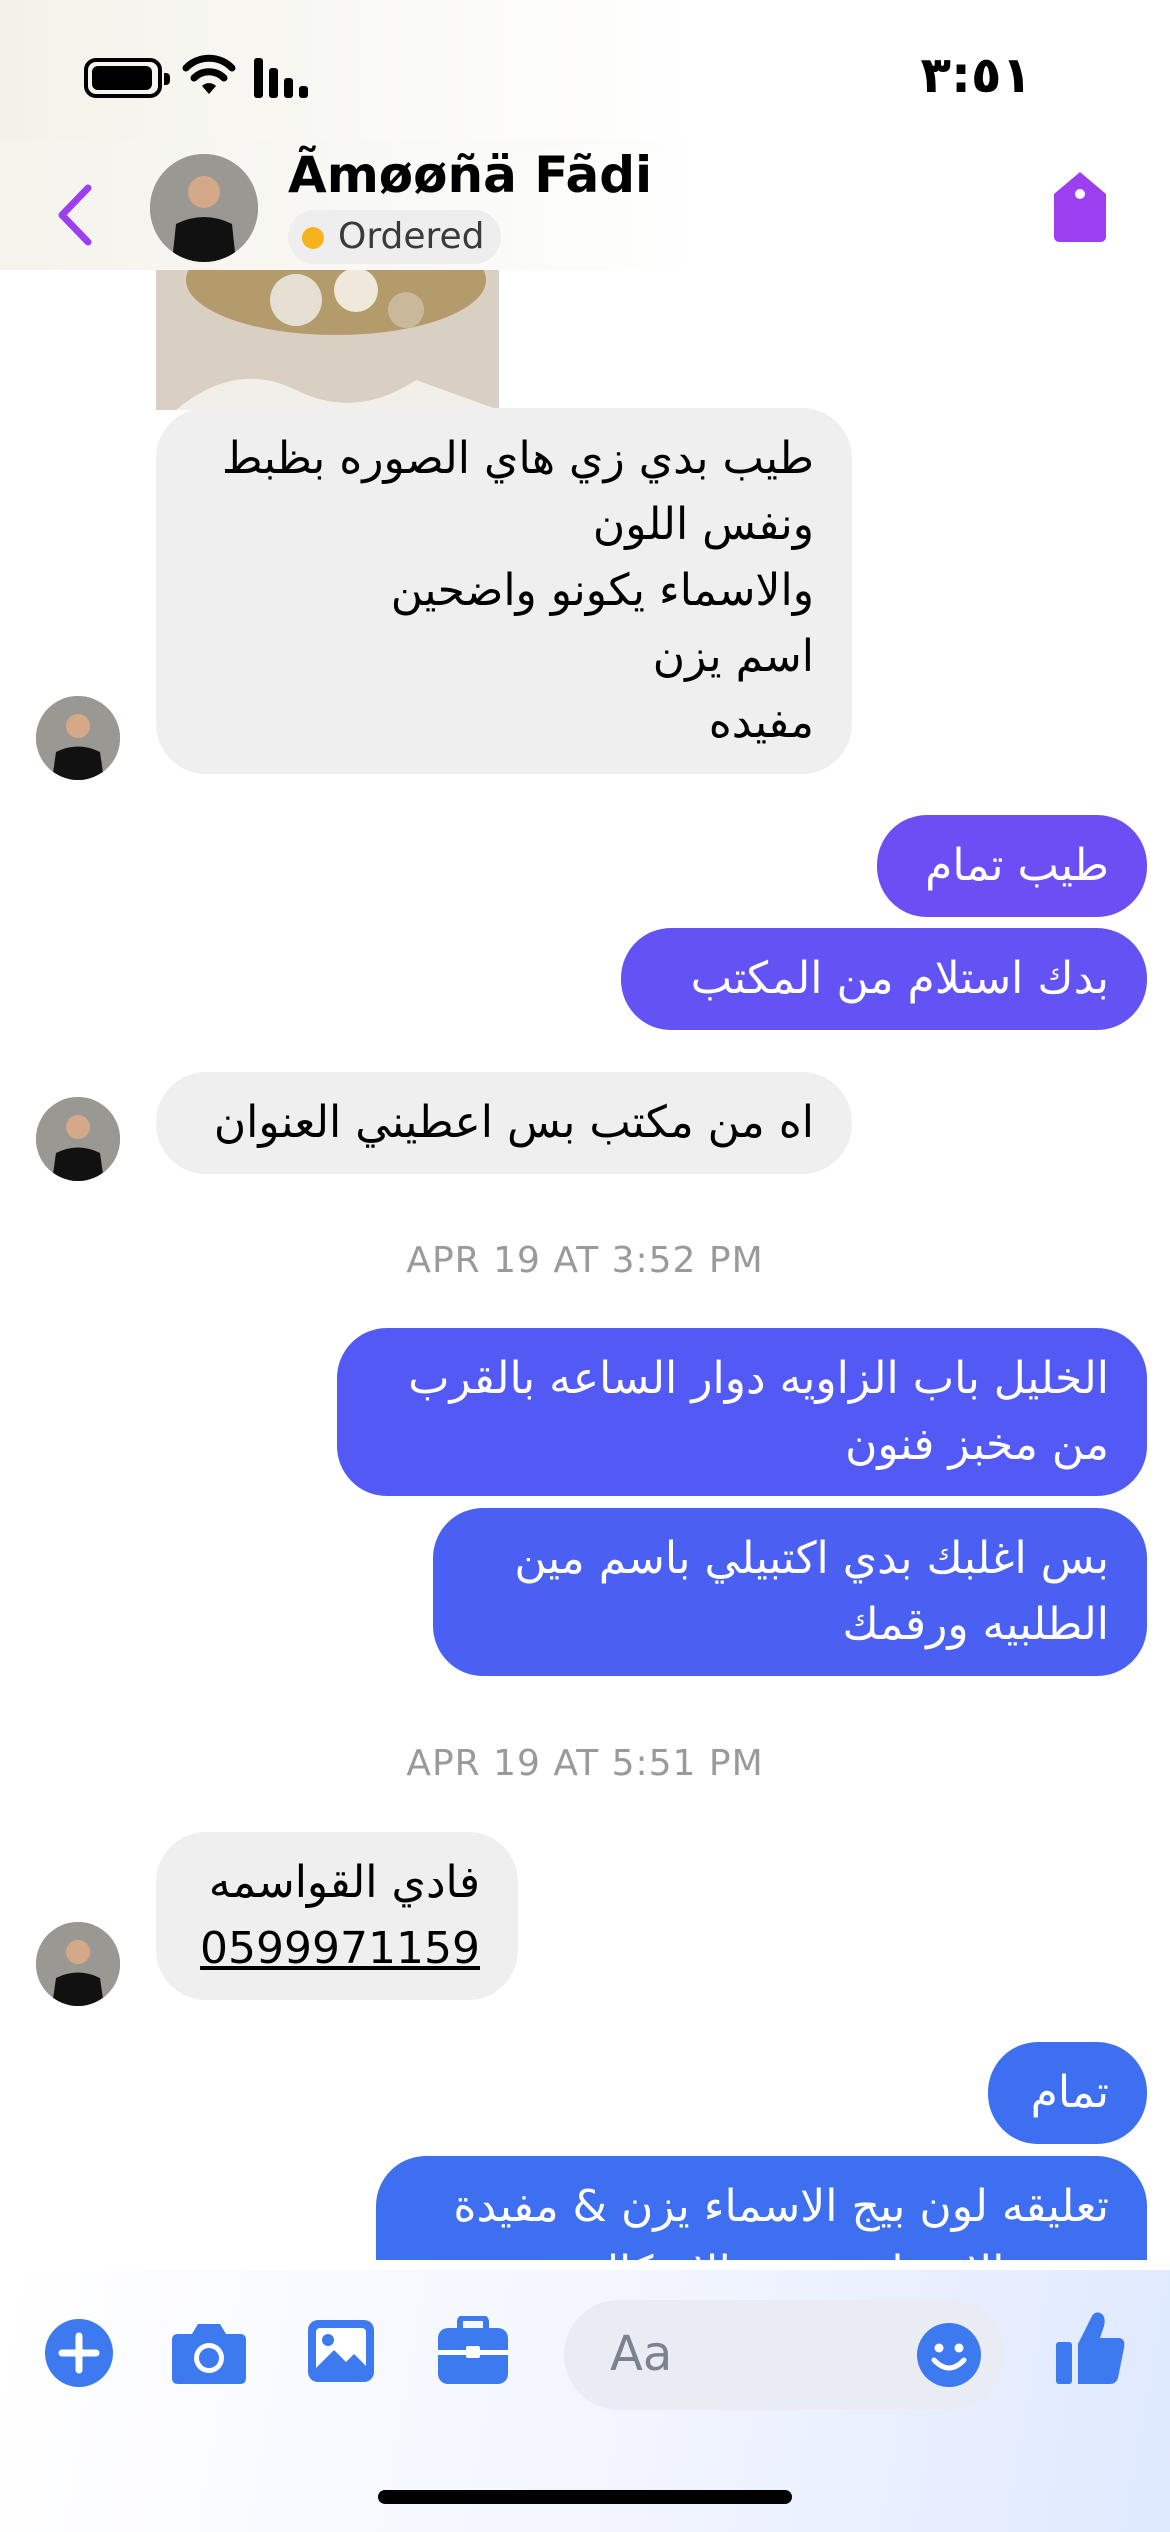  Describe the element at coordinates (585, 2497) in the screenshot. I see `home-indicator` at that location.